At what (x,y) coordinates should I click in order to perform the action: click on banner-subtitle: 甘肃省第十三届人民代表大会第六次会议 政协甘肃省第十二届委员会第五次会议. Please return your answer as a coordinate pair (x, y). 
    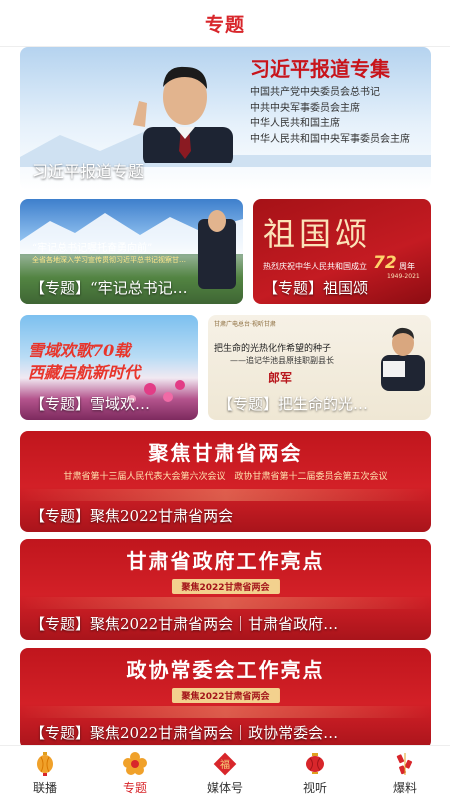
    Looking at the image, I should click on (225, 477).